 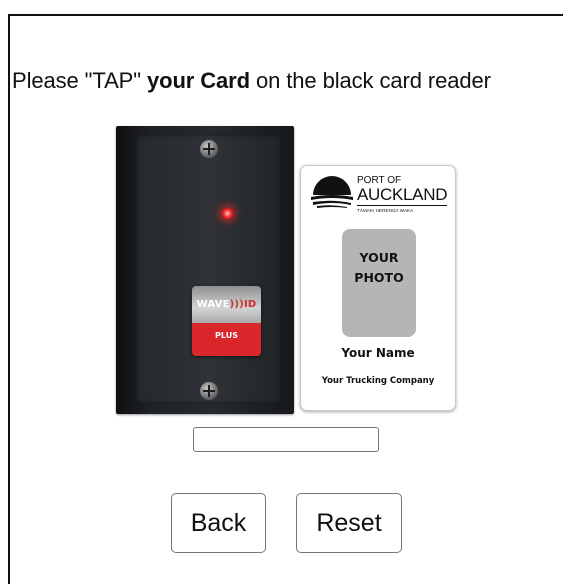 What do you see at coordinates (402, 205) in the screenshot?
I see `logo-divider` at bounding box center [402, 205].